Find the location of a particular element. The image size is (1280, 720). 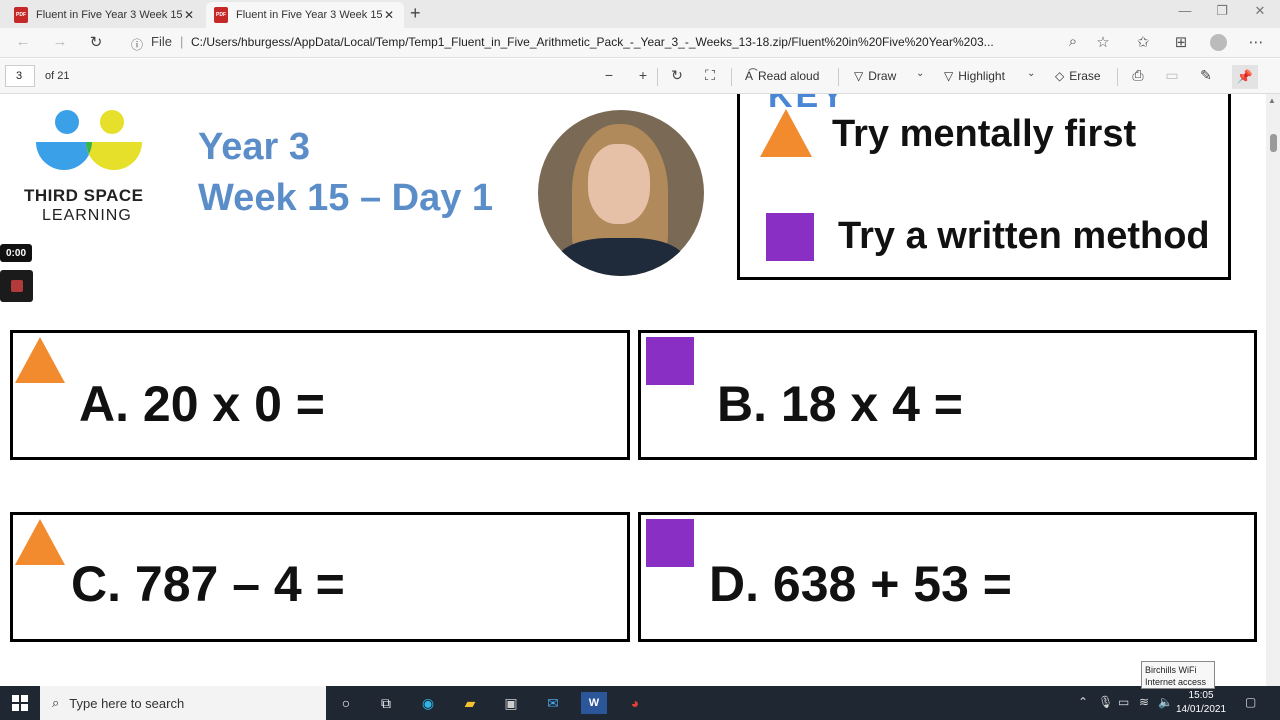

erase-button: ◇ Erase is located at coordinates (1078, 76).